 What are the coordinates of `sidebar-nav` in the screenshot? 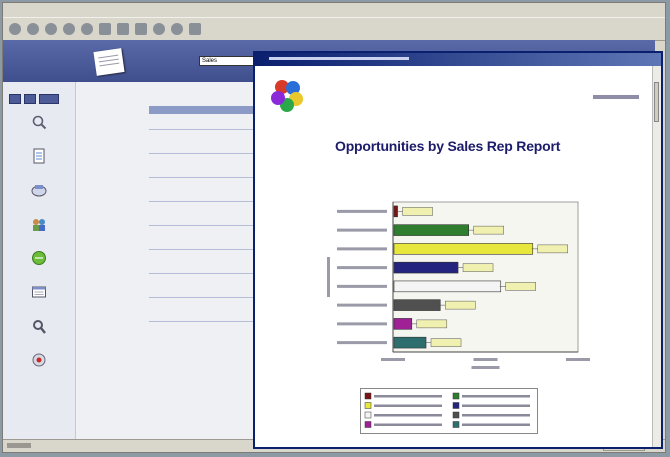 It's located at (39, 250).